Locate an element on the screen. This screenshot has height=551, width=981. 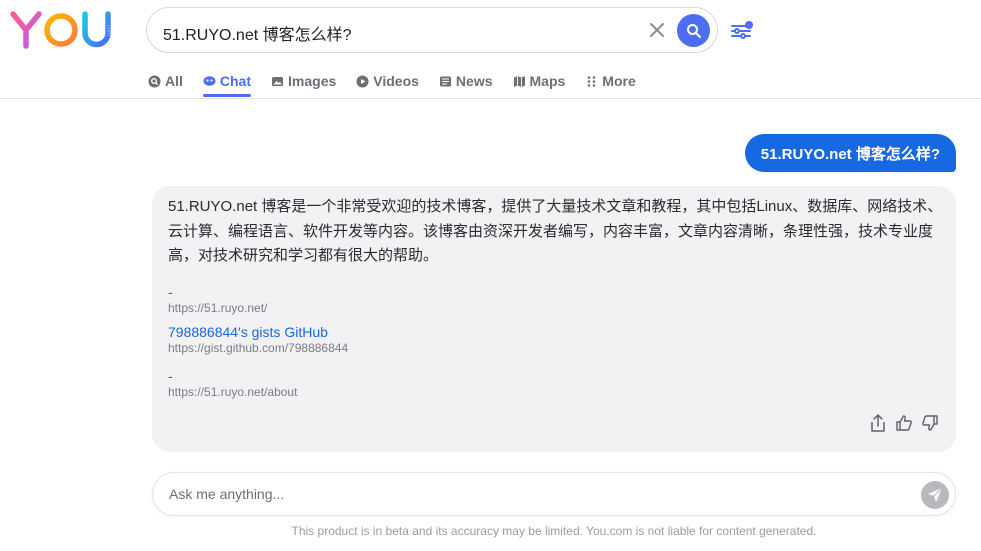
tab-chat: Chat is located at coordinates (227, 83).